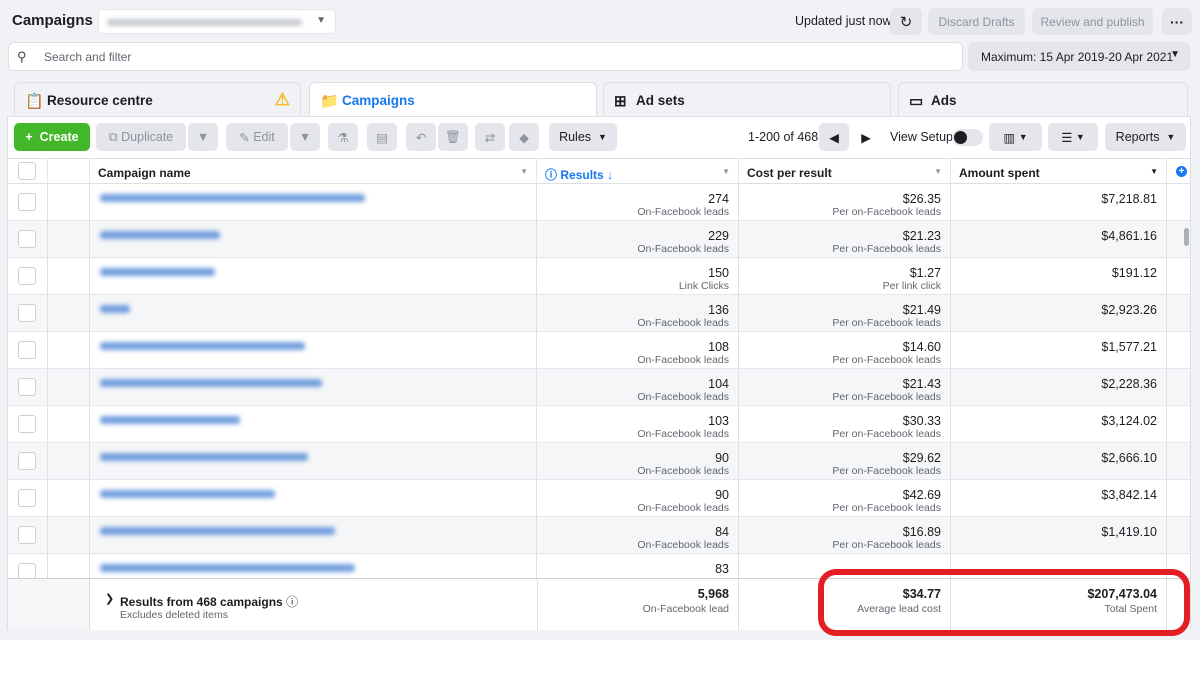  I want to click on amount-value: $1,419.10, so click(1129, 532).